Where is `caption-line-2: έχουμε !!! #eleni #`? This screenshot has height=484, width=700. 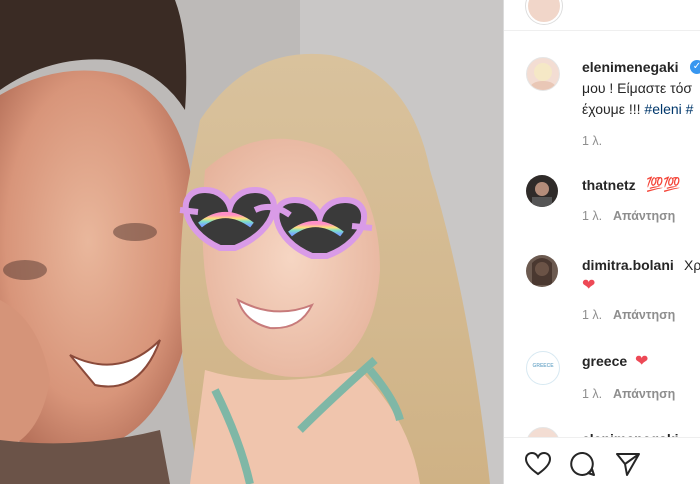 caption-line-2: έχουμε !!! #eleni # is located at coordinates (637, 109).